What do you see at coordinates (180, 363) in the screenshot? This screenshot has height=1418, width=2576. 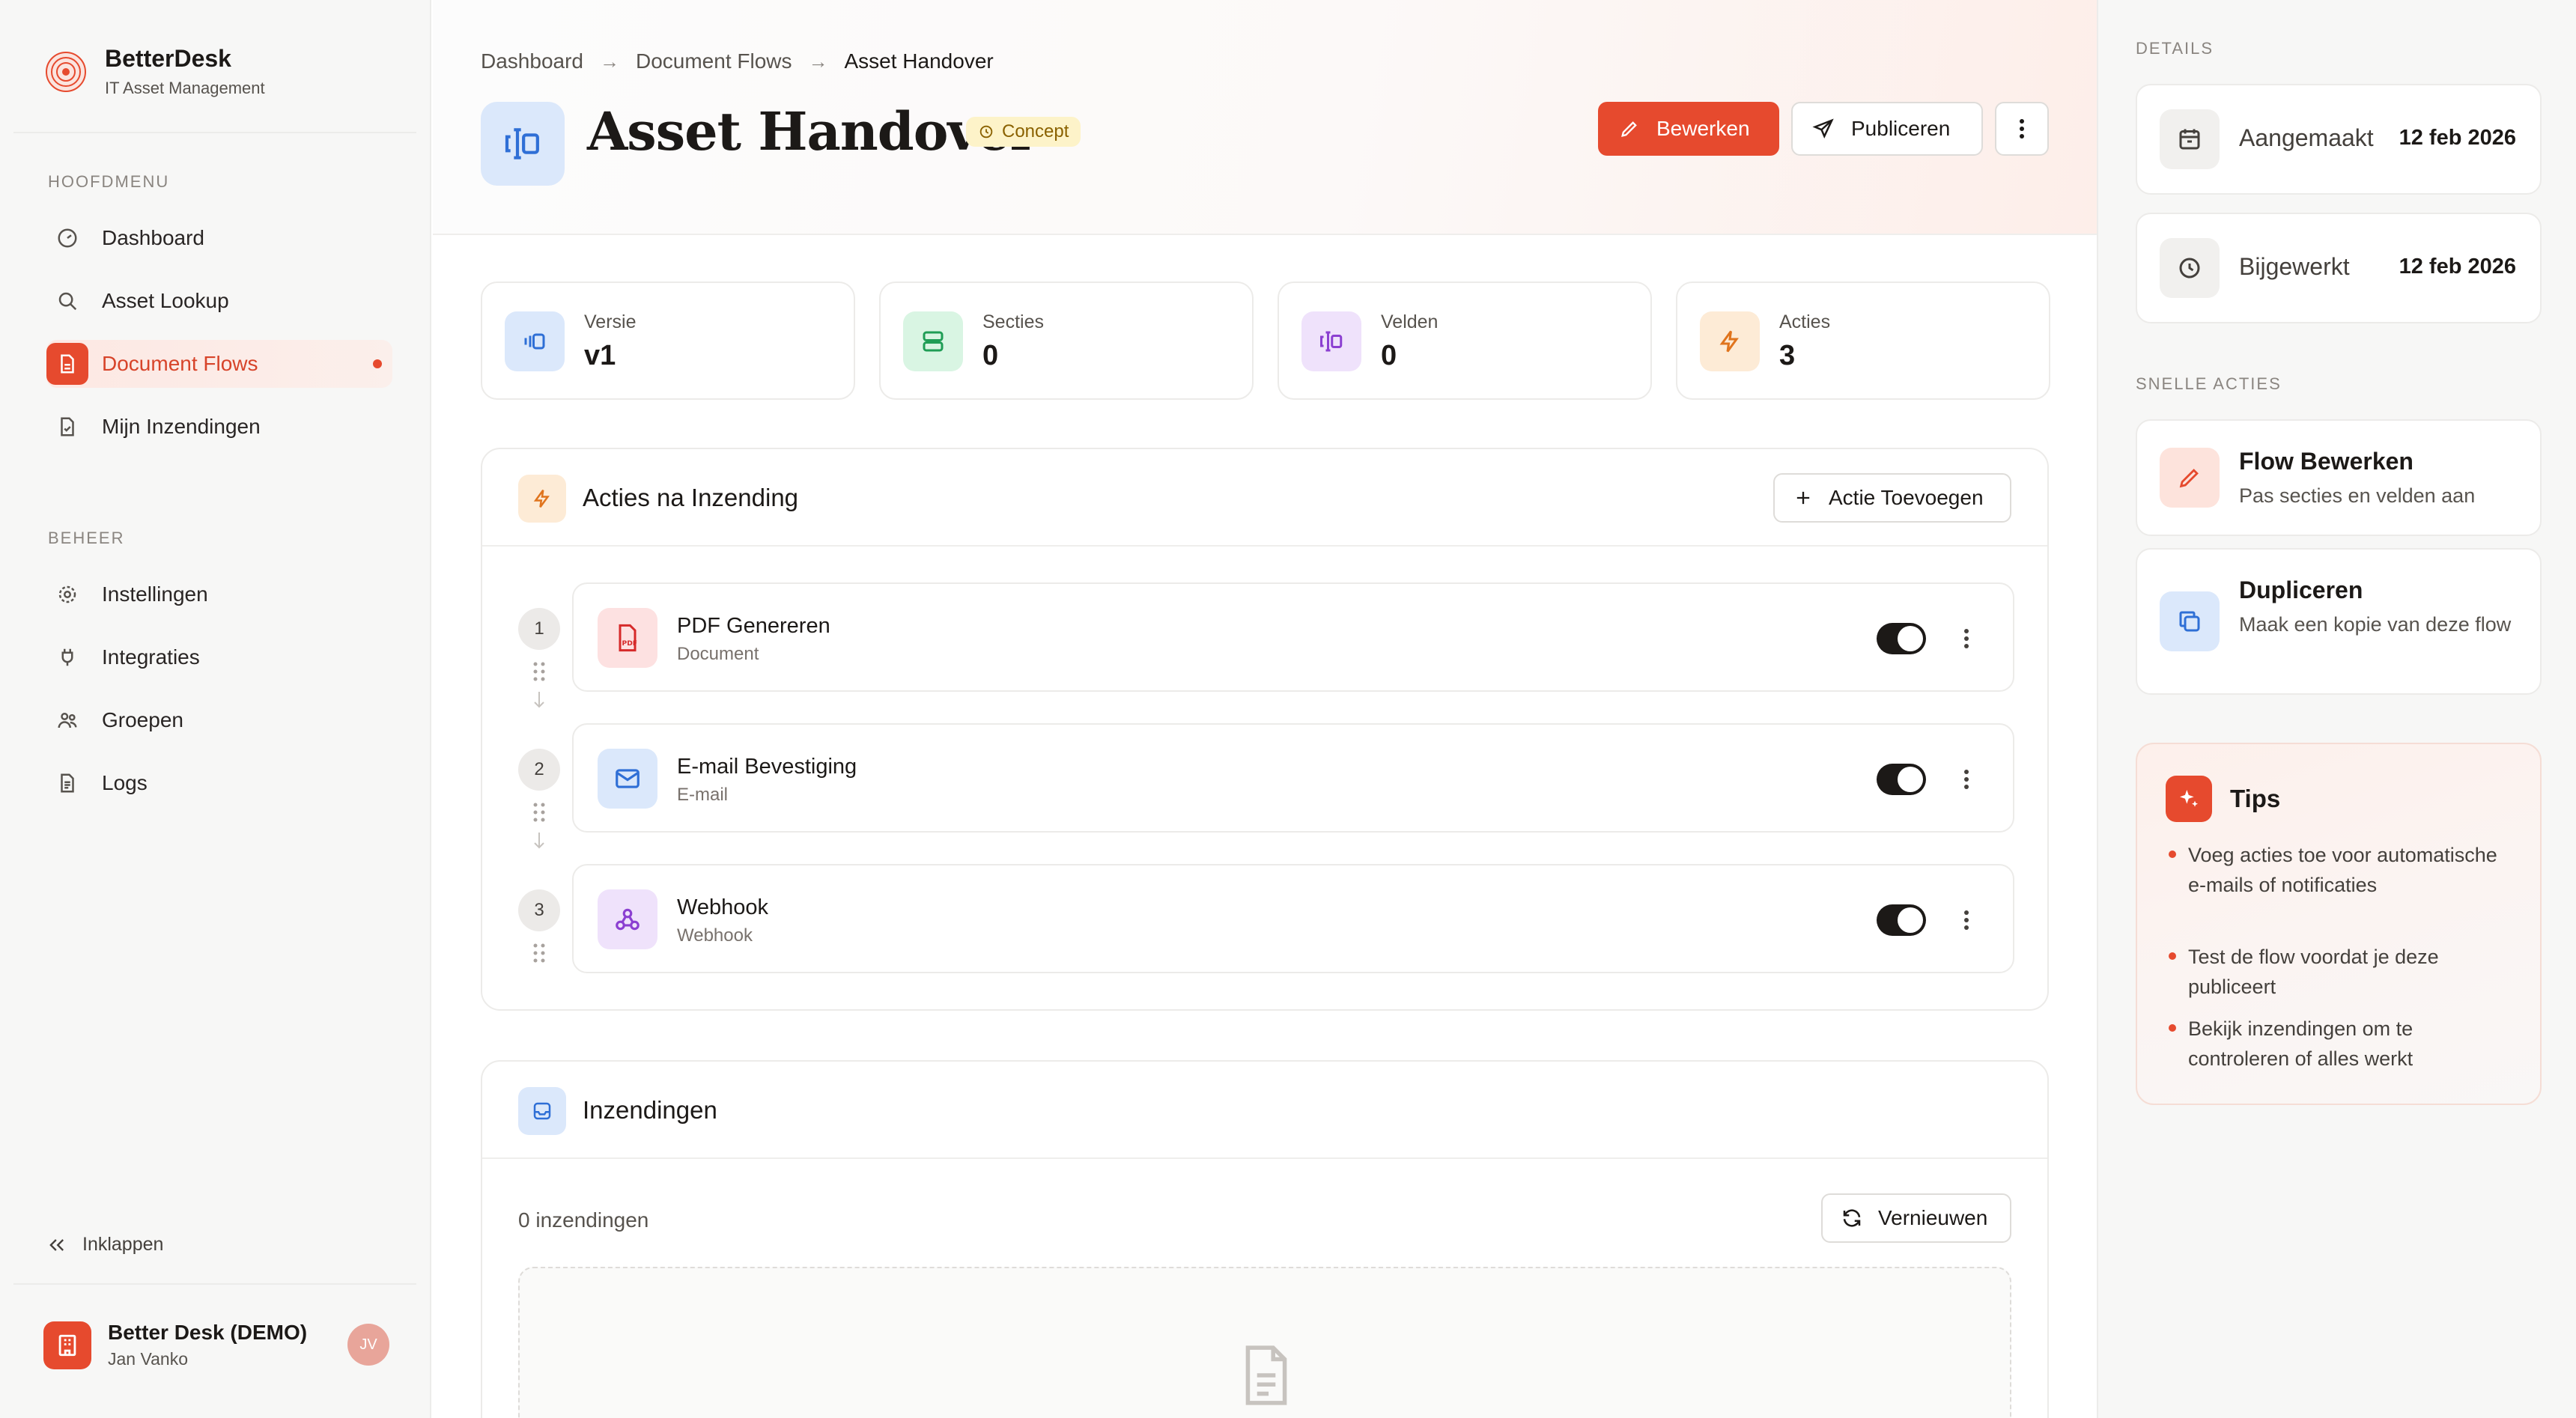 I see `sidebar-item-label: Document Flows` at bounding box center [180, 363].